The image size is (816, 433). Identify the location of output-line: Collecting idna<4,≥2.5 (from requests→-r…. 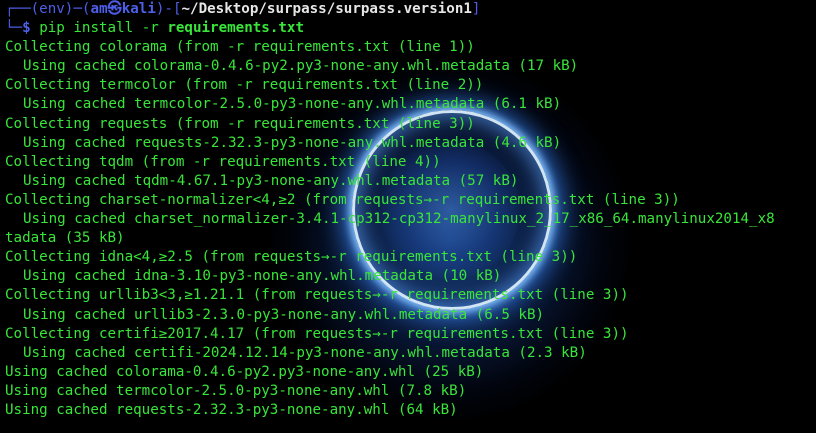
(291, 257).